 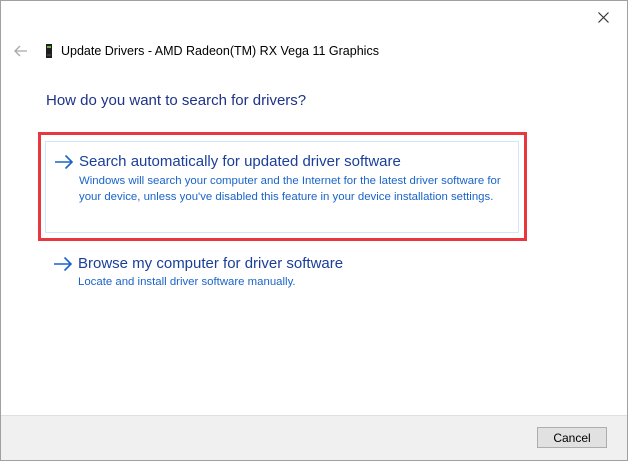 I want to click on close-button, so click(x=603, y=17).